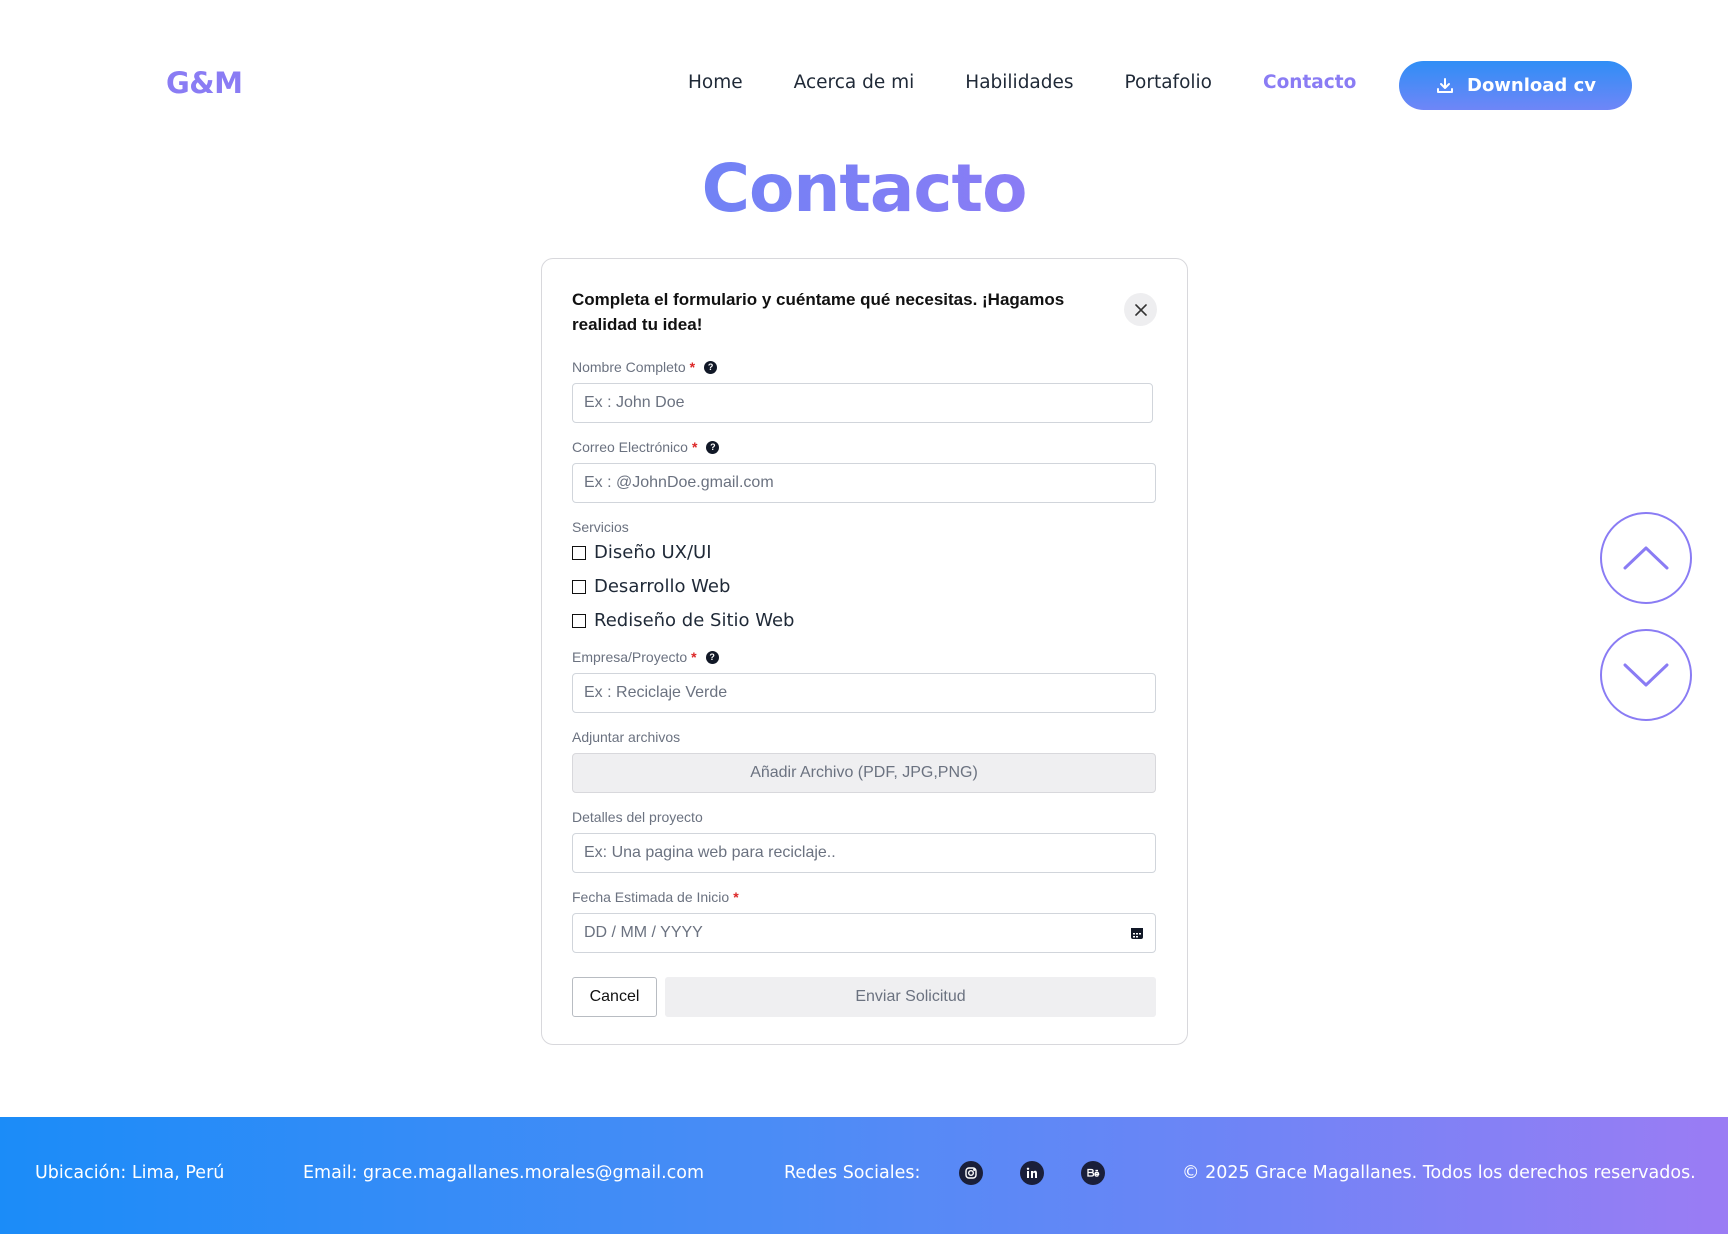 The height and width of the screenshot is (1234, 1728). I want to click on details-placeholder: Ex: Una pagina web para reciclaje.., so click(710, 852).